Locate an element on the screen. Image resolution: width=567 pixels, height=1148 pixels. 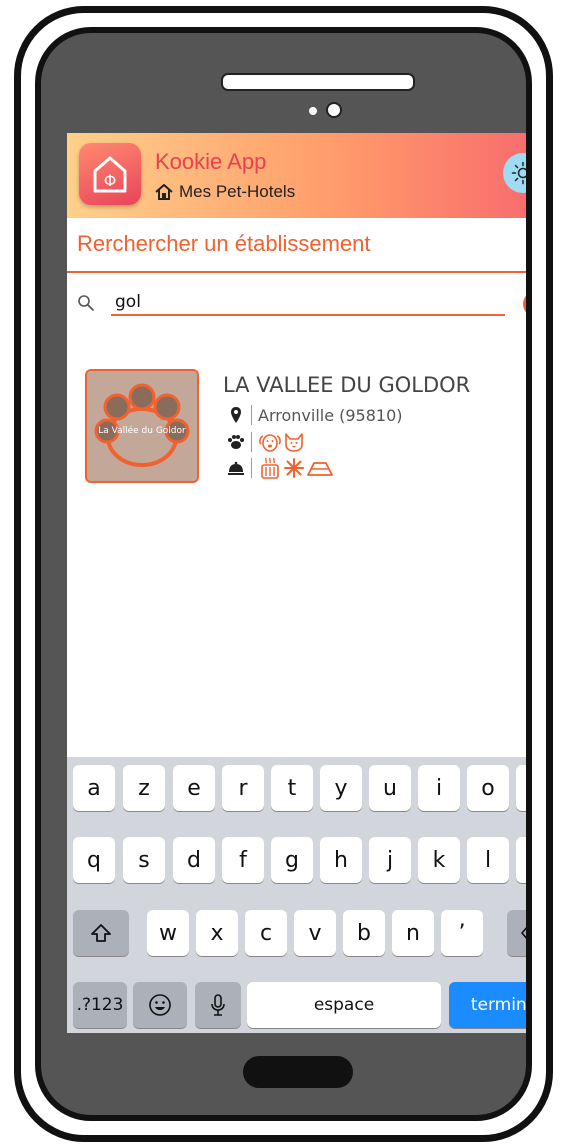
result-name: LA VALLEE DU GOLDOR is located at coordinates (347, 385).